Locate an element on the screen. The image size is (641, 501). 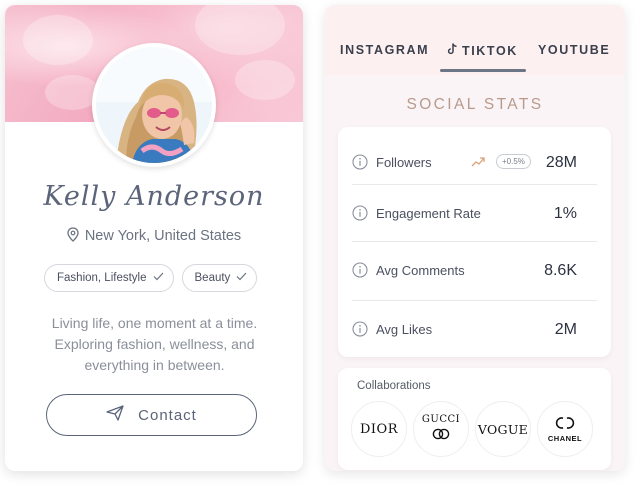
platform-tabs: INSTAGRAM TIKTOK YOUTUBE is located at coordinates (475, 40).